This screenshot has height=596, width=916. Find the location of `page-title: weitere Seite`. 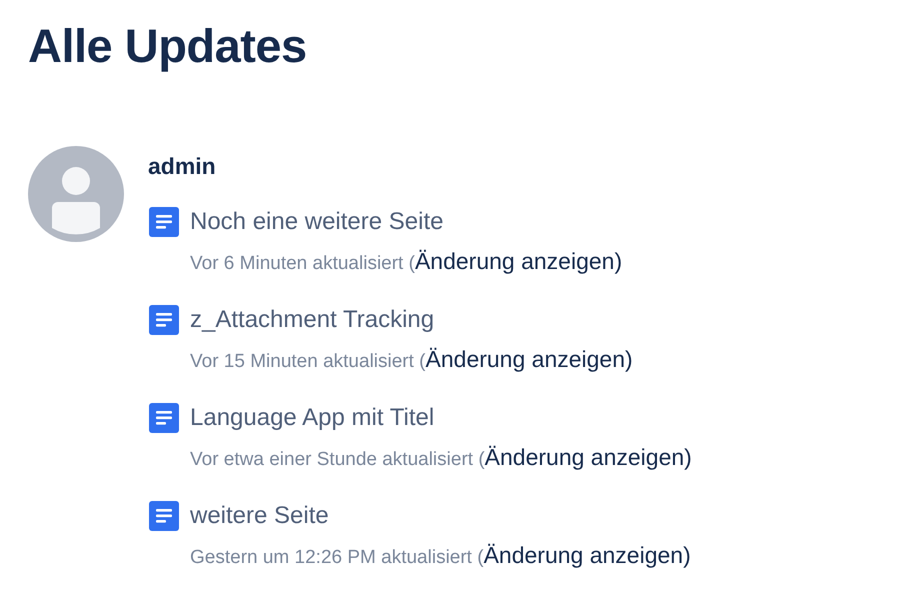

page-title: weitere Seite is located at coordinates (259, 516).